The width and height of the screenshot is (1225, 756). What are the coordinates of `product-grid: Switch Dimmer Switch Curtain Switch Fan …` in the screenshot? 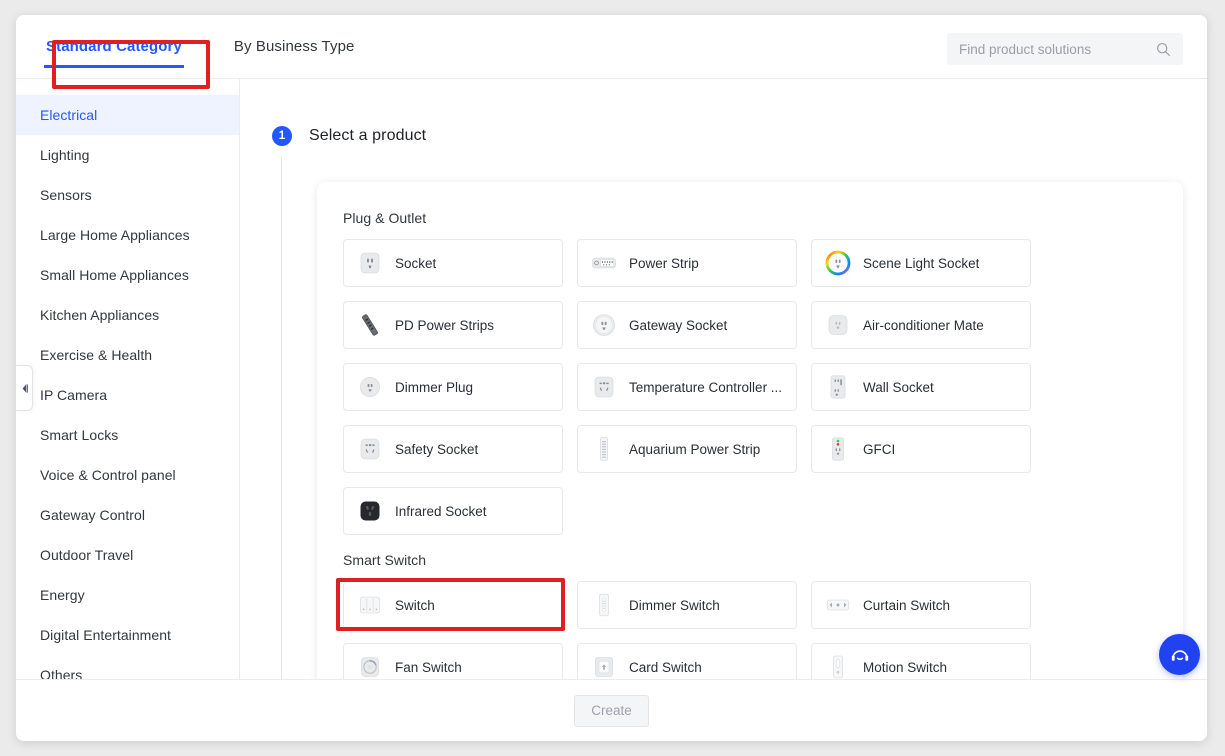 It's located at (750, 636).